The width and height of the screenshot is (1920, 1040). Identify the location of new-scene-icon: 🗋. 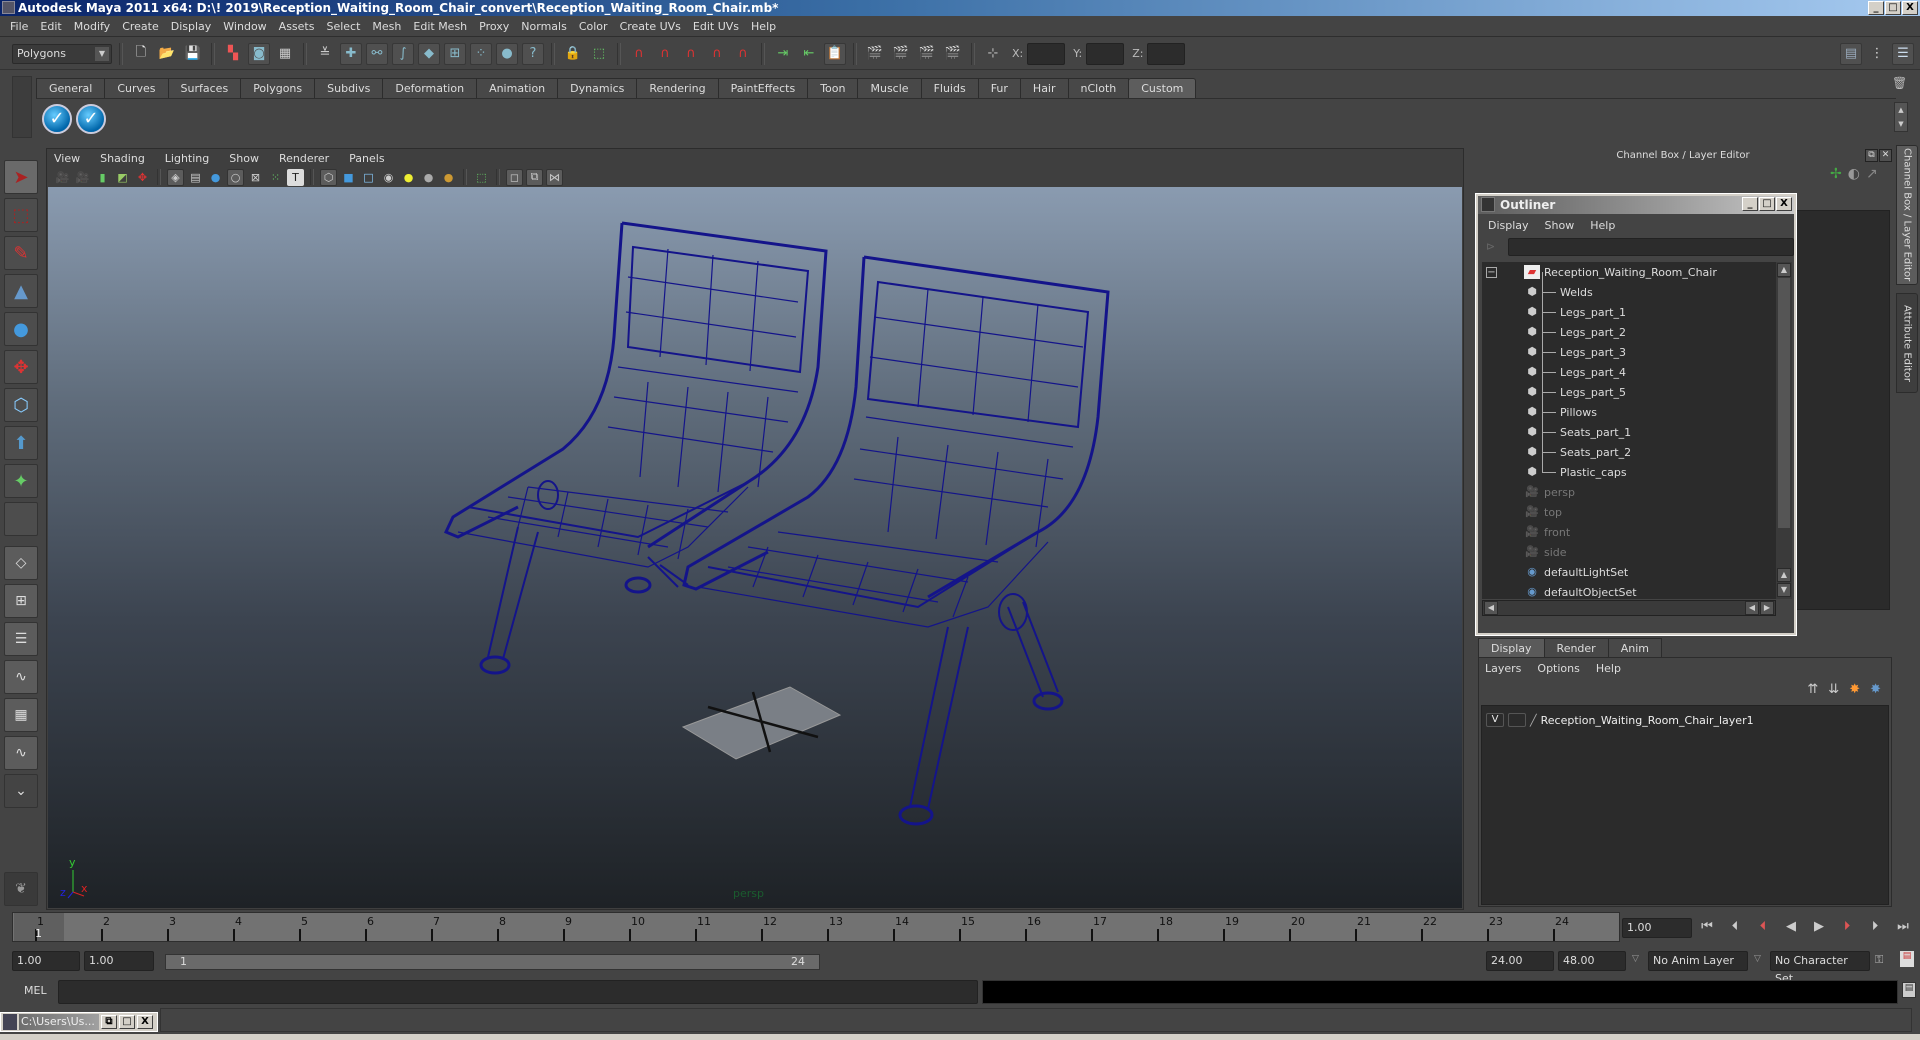
(141, 54).